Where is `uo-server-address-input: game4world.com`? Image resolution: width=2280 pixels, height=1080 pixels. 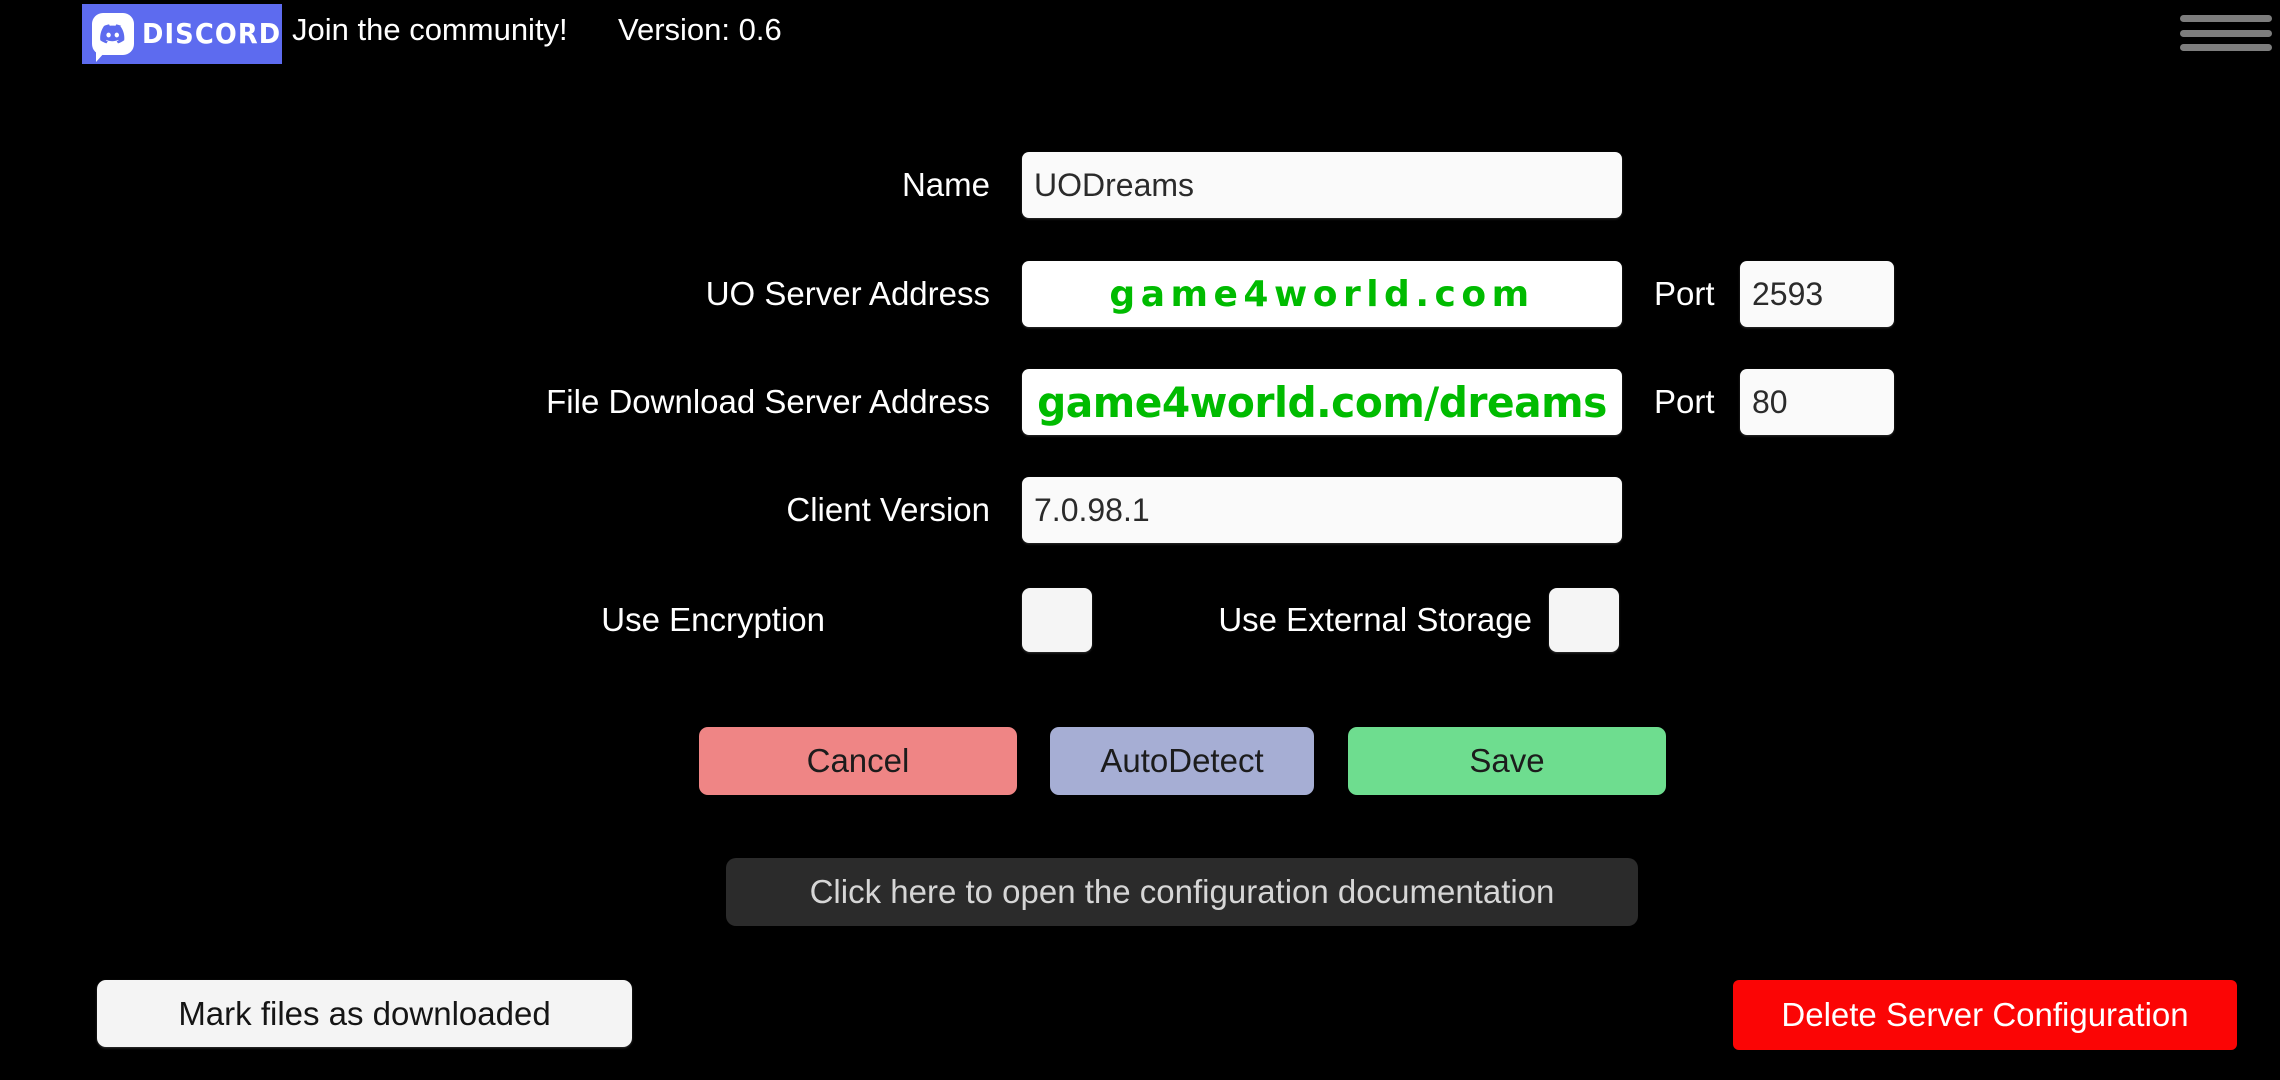 uo-server-address-input: game4world.com is located at coordinates (1322, 294).